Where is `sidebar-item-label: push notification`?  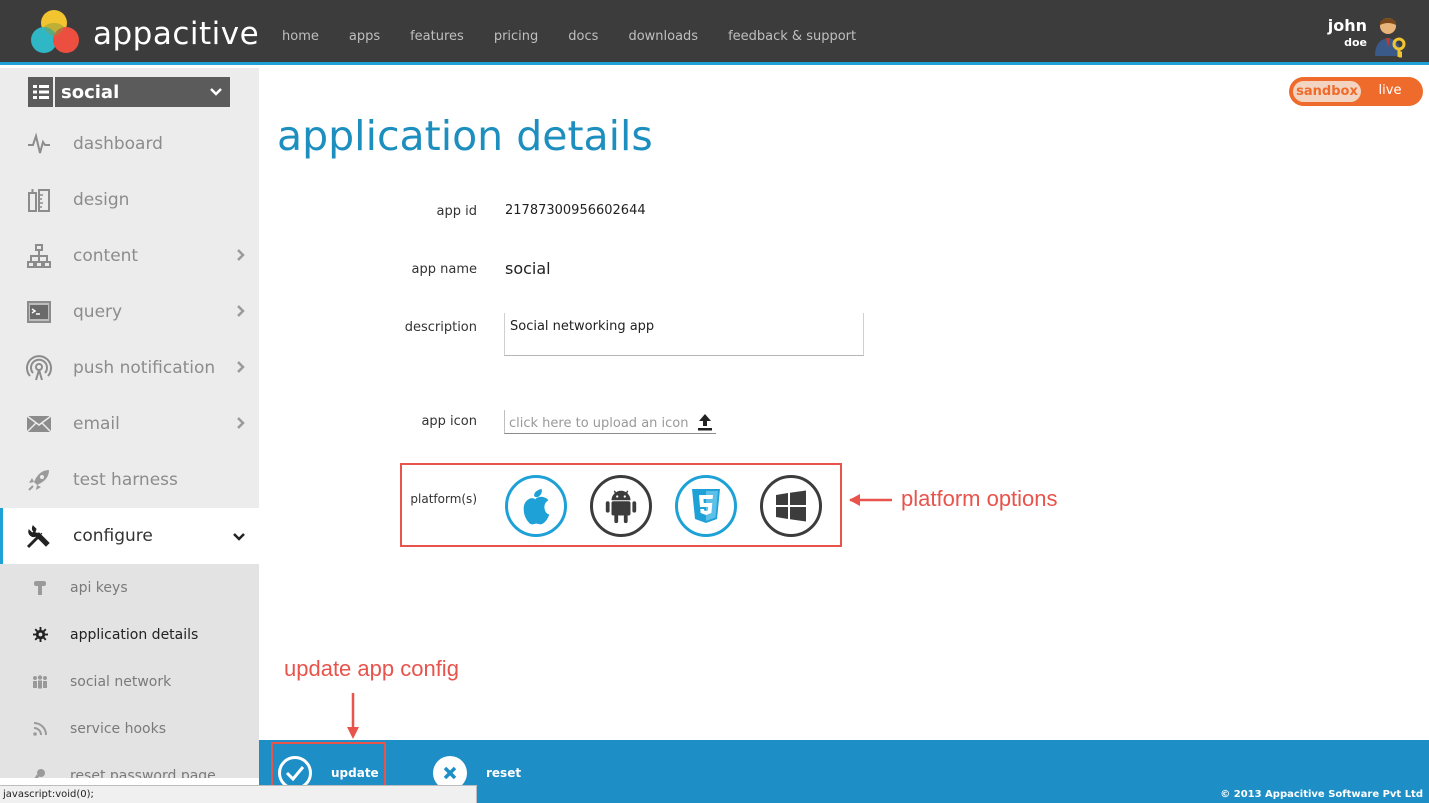
sidebar-item-label: push notification is located at coordinates (144, 368).